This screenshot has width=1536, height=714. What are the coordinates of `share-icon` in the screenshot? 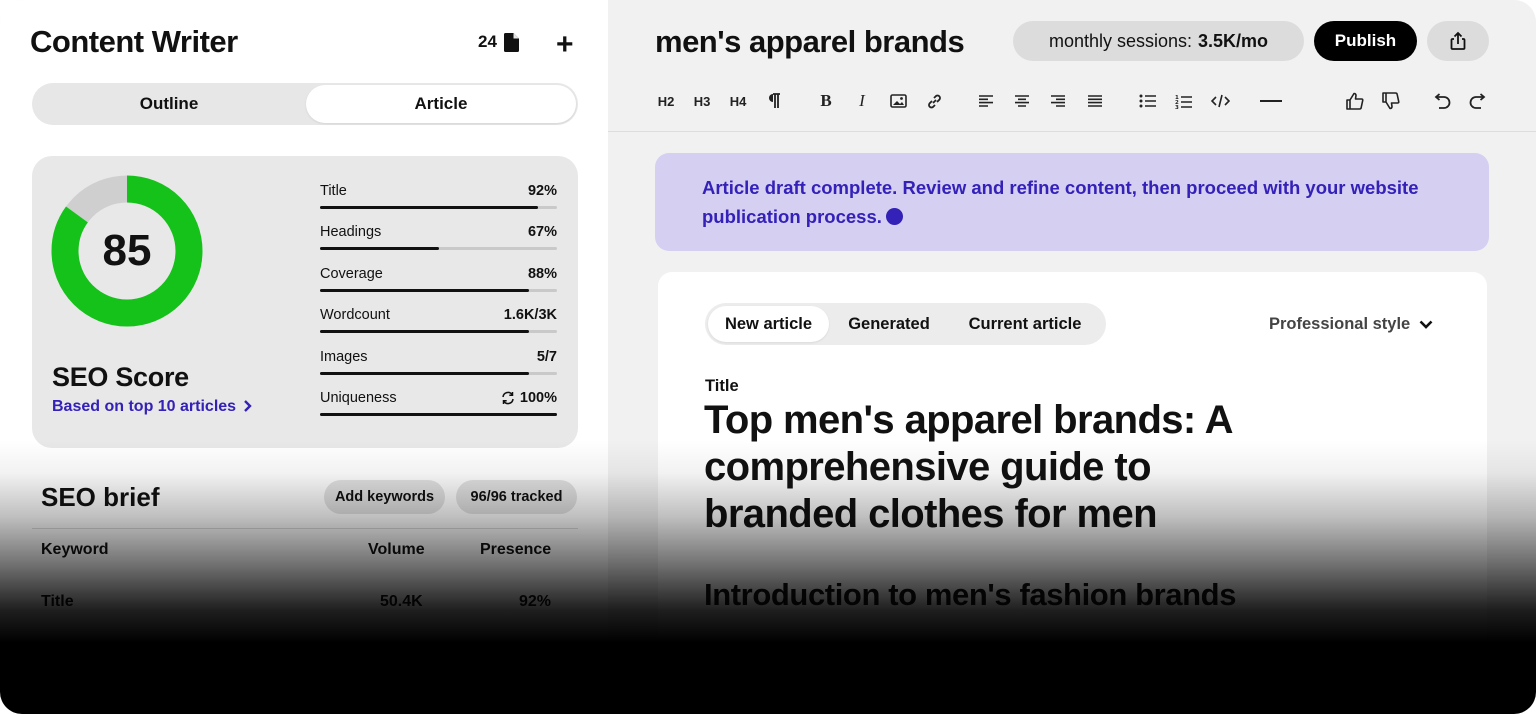 It's located at (1458, 40).